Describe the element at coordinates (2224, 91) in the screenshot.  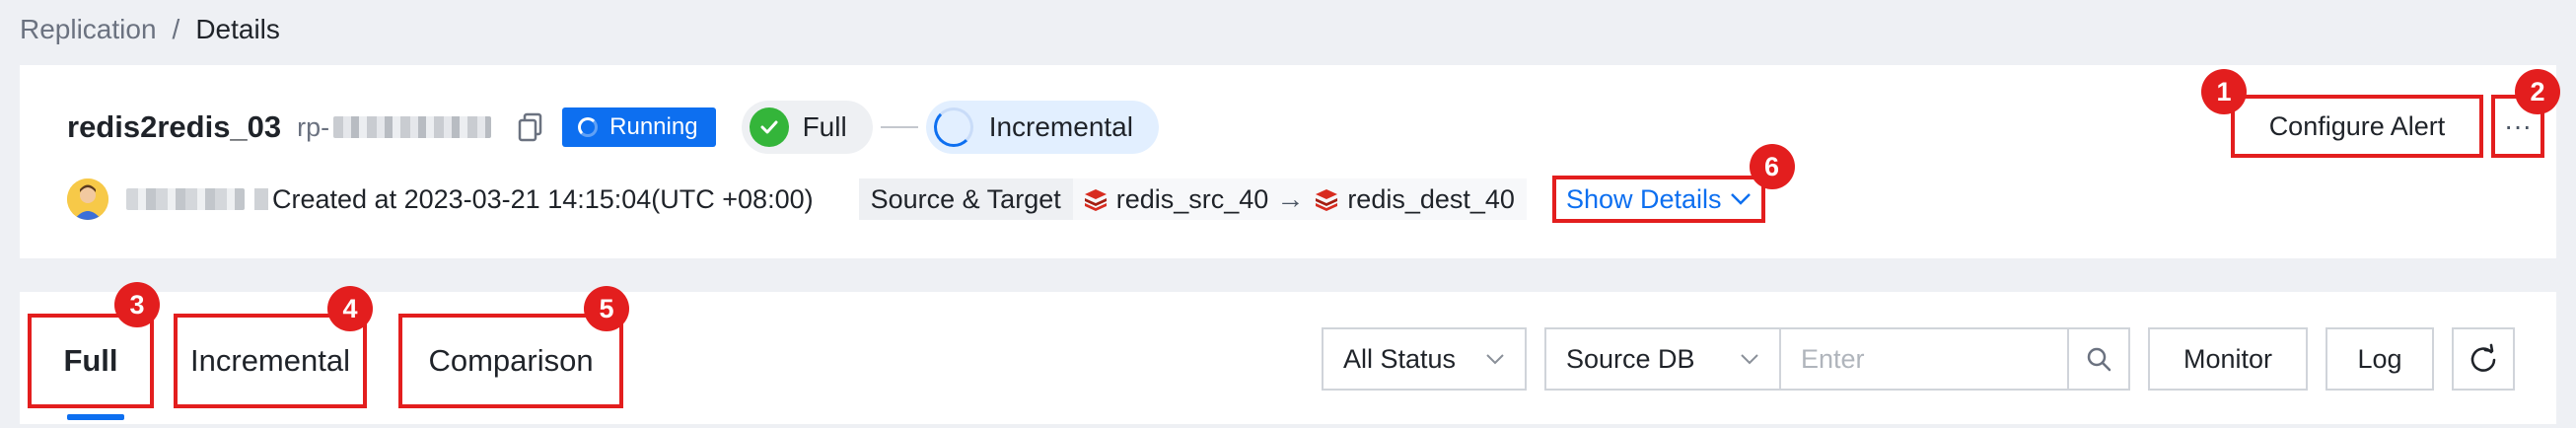
I see `annotation-badge-1: 1` at that location.